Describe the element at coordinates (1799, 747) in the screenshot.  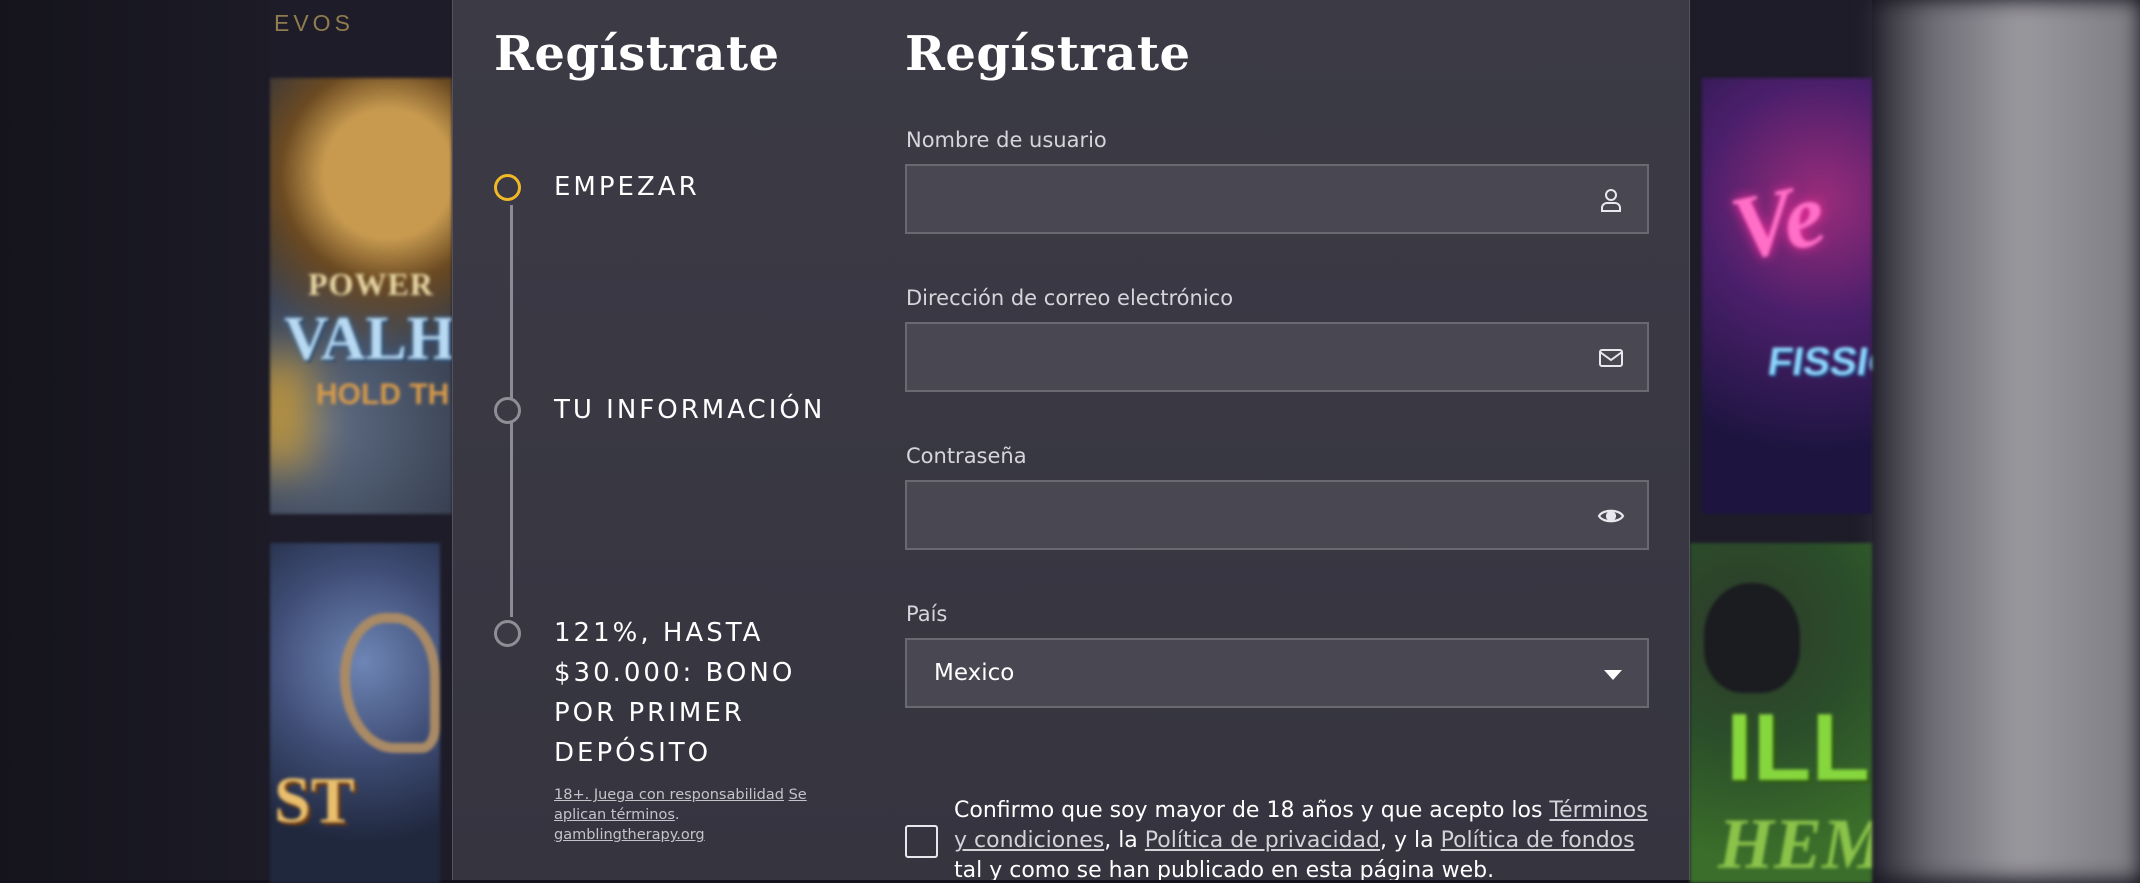
I see `game-tile-text: ILLA` at that location.